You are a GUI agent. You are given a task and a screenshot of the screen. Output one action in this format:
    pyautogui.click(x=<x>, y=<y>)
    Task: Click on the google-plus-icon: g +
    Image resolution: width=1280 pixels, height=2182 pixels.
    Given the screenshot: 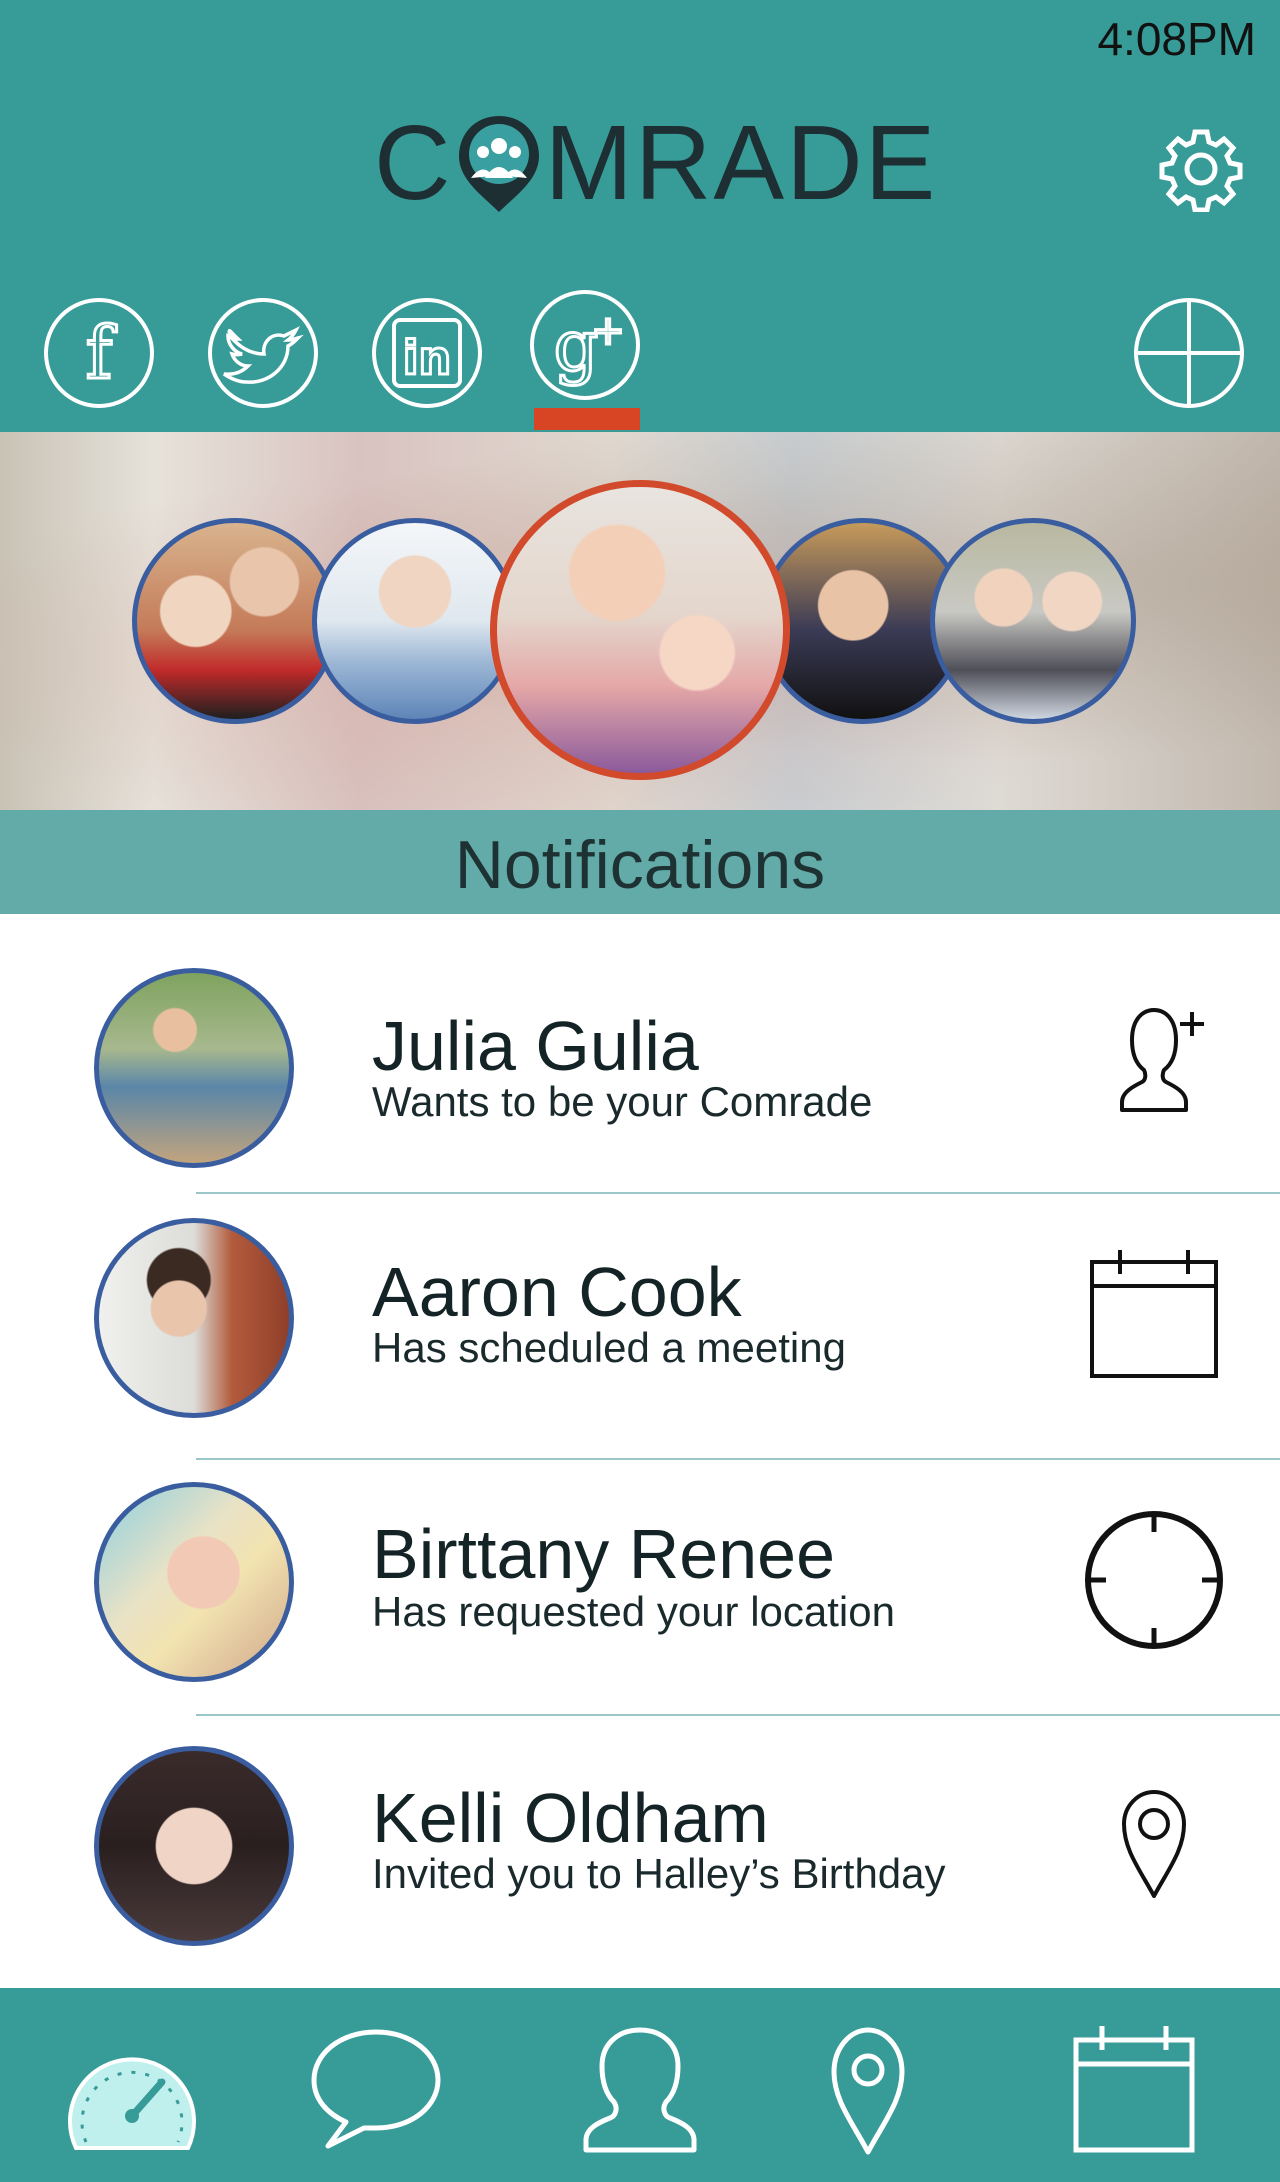 What is the action you would take?
    pyautogui.click(x=585, y=345)
    